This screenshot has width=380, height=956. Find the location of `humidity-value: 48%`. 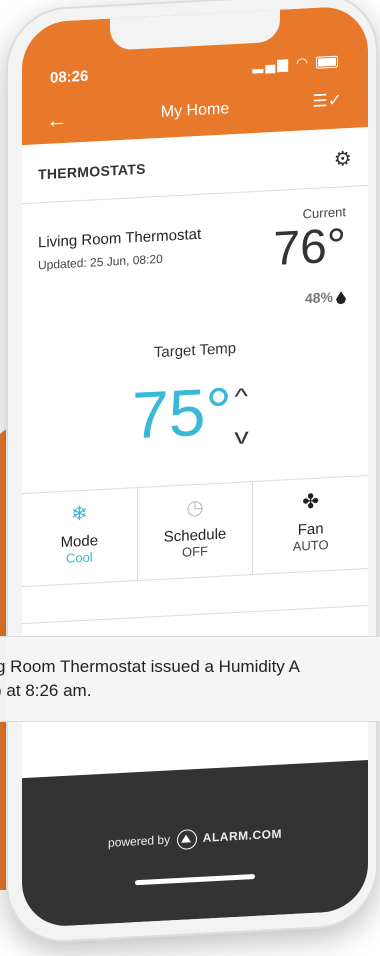

humidity-value: 48% is located at coordinates (318, 297).